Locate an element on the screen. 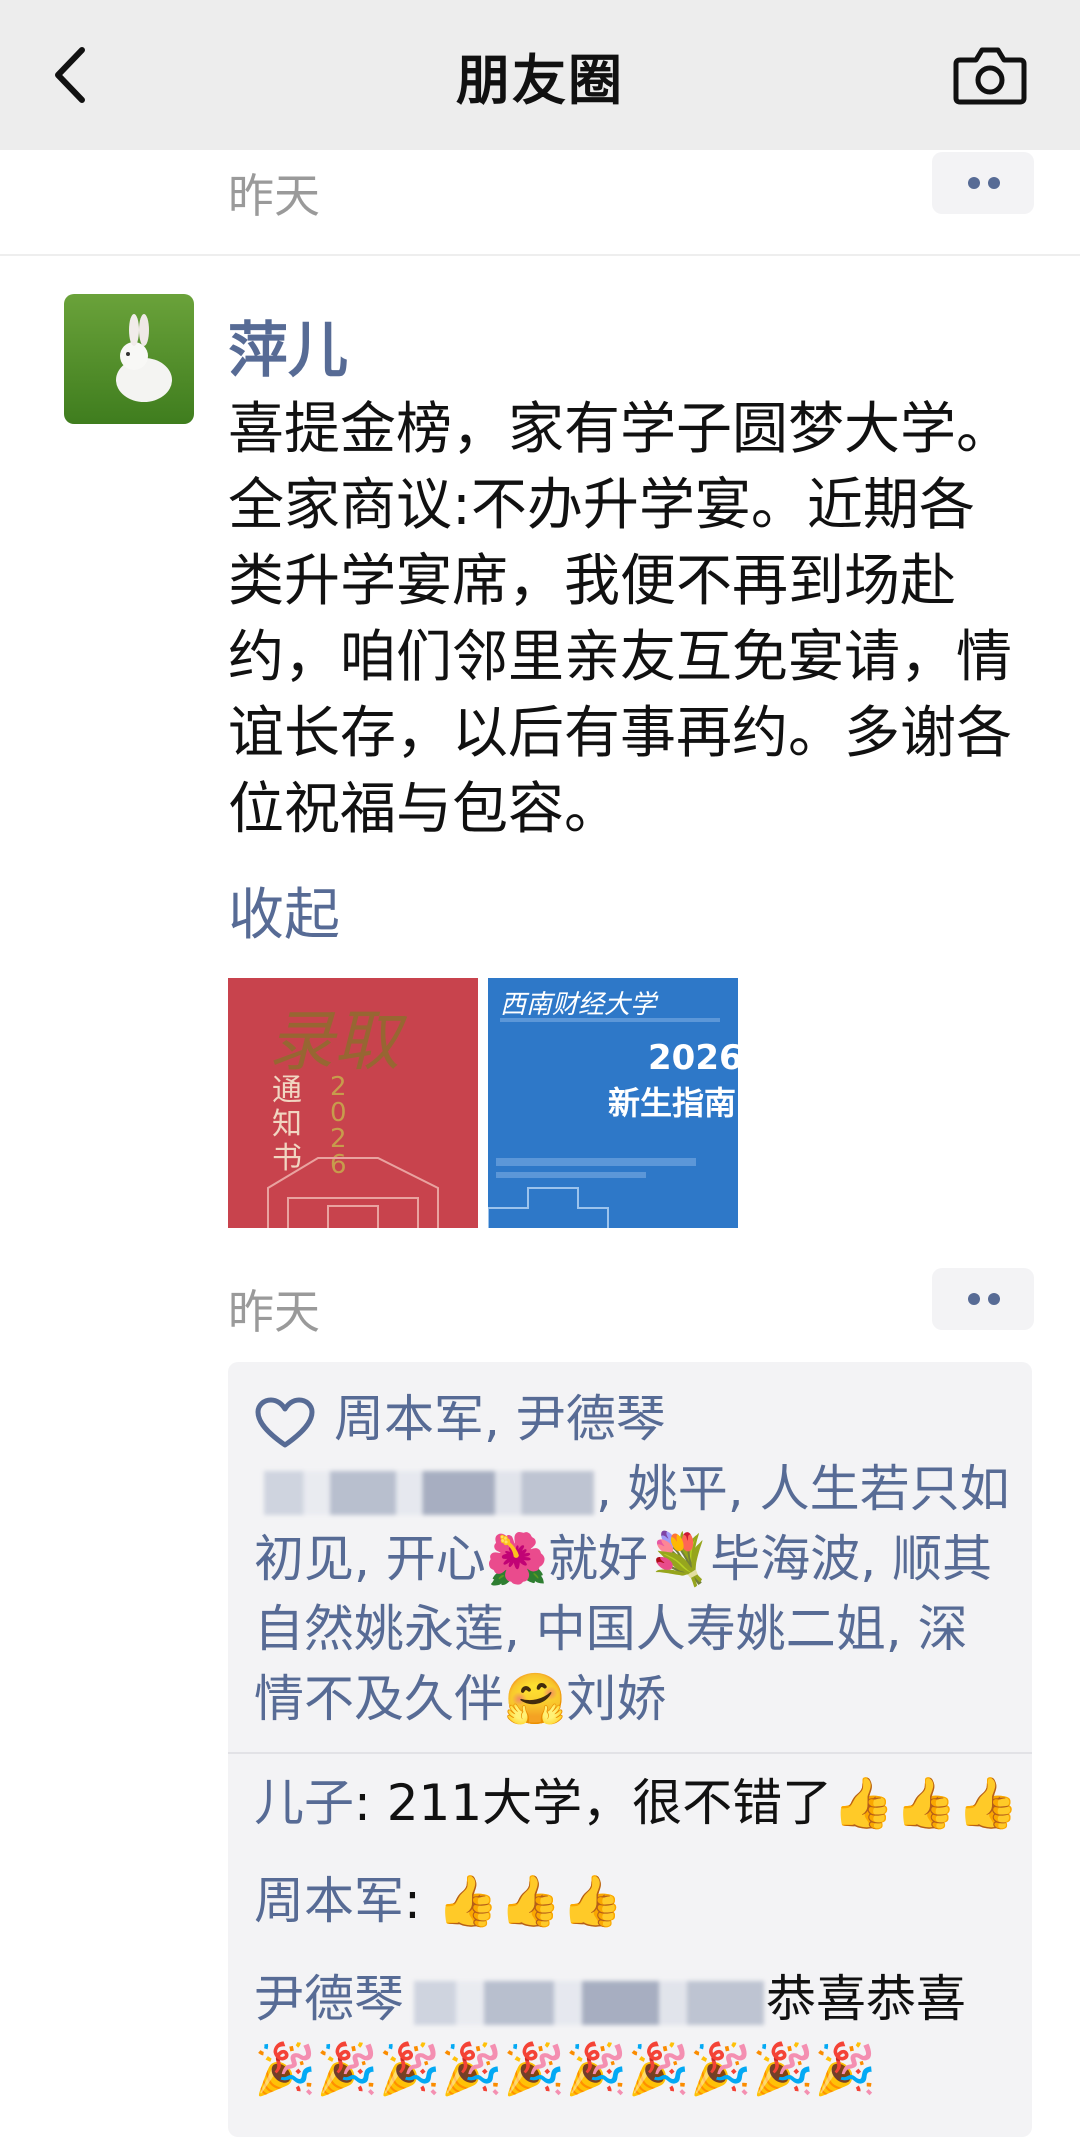 This screenshot has height=2137, width=1080. comment-item: 周本军: 👍👍👍 is located at coordinates (639, 1901).